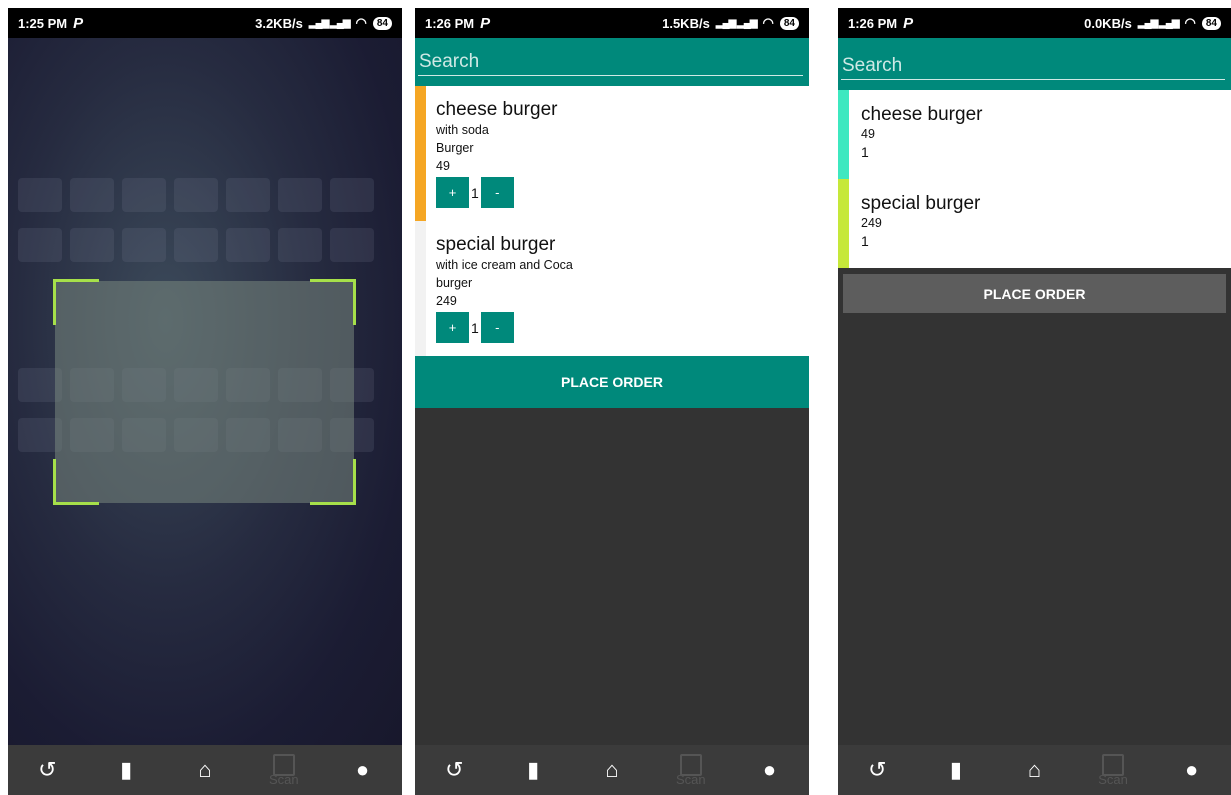 The height and width of the screenshot is (795, 1231). Describe the element at coordinates (612, 23) in the screenshot. I see `status-bar: 1:26 PM P 1.5KB/s ▂▄▆ ▂▄▆ ◠ 84` at that location.